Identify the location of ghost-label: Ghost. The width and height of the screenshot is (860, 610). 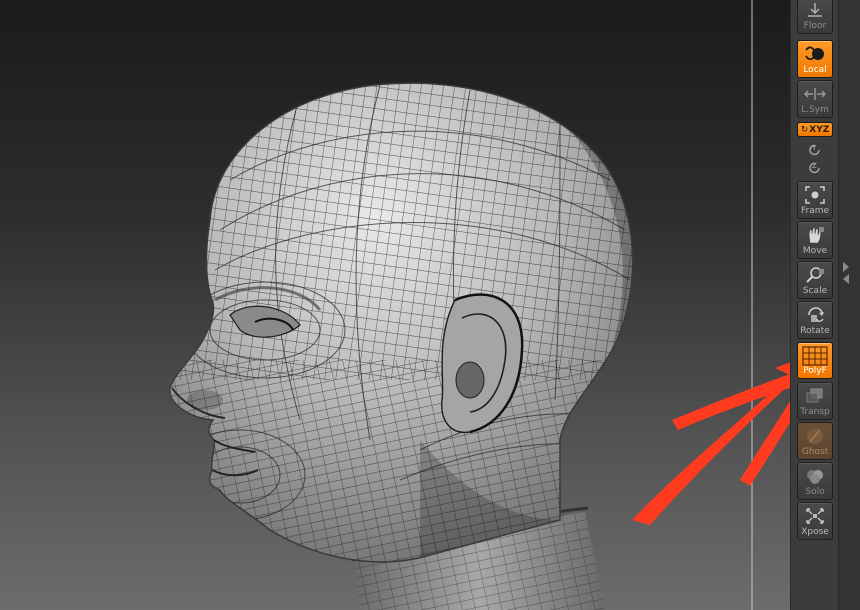
(815, 452).